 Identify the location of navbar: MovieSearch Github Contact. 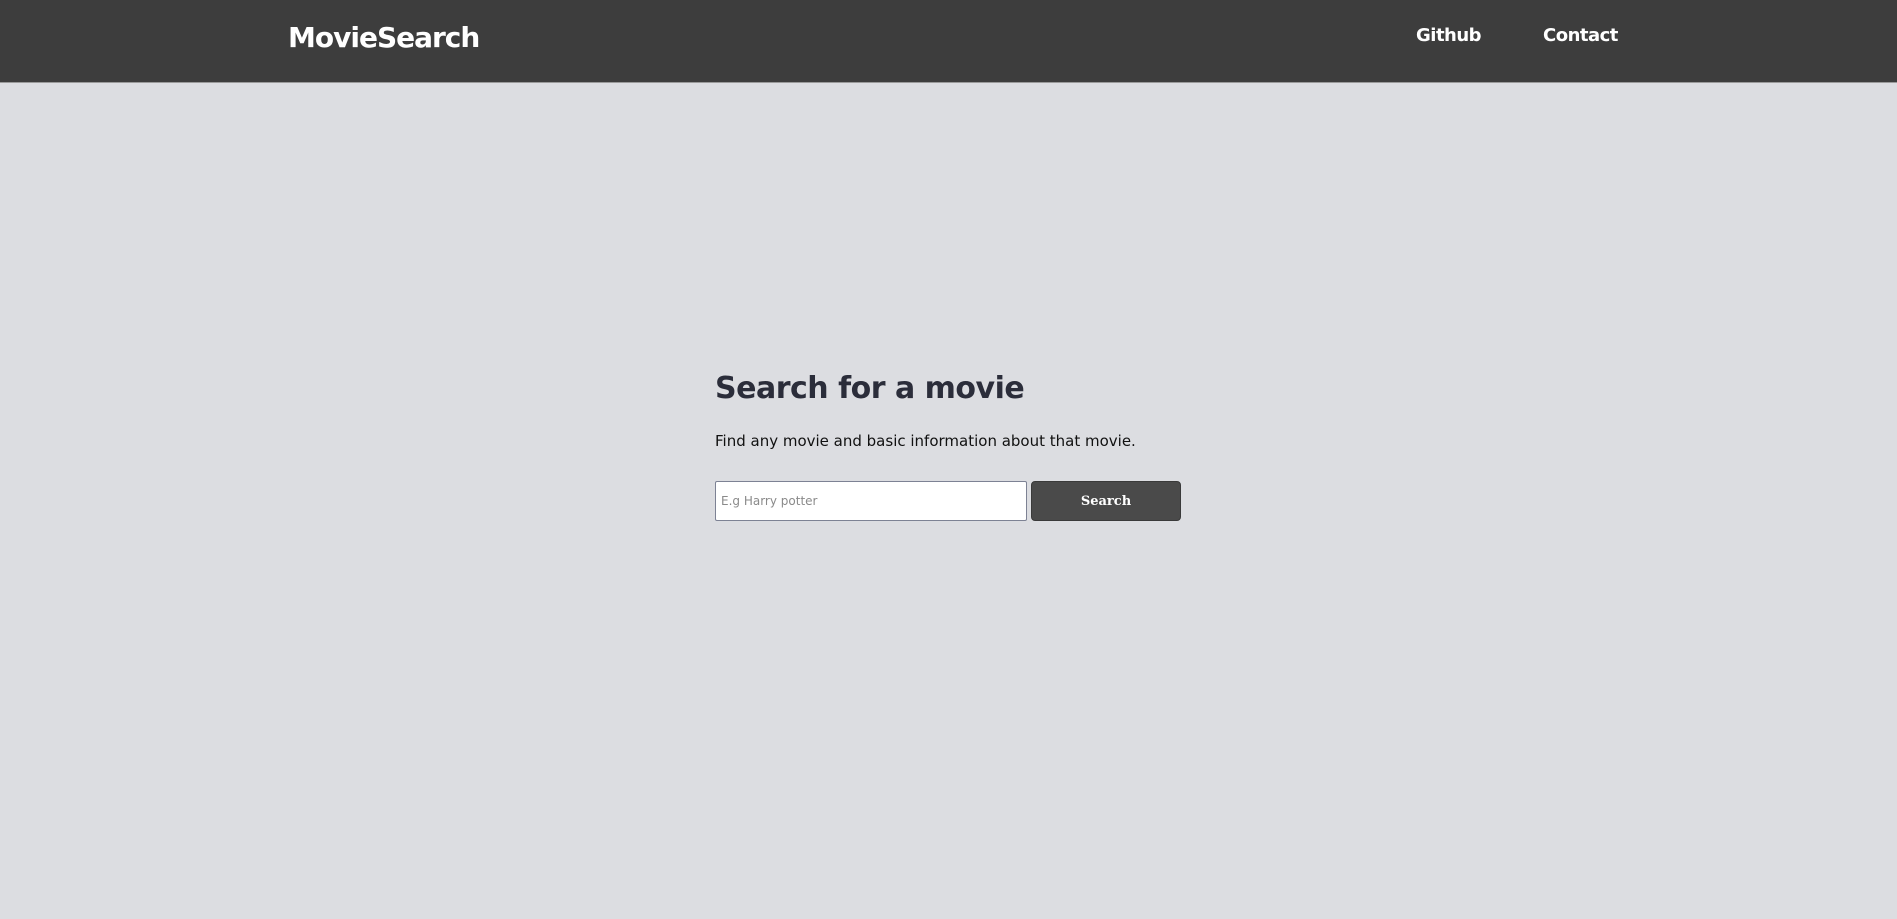
(948, 41).